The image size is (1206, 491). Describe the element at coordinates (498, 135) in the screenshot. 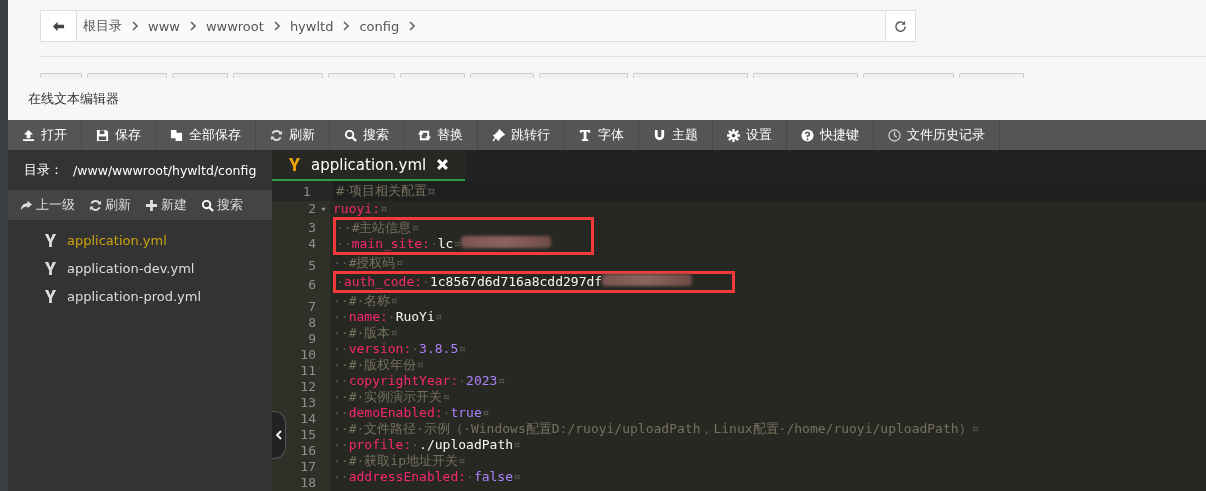

I see `pin-icon` at that location.